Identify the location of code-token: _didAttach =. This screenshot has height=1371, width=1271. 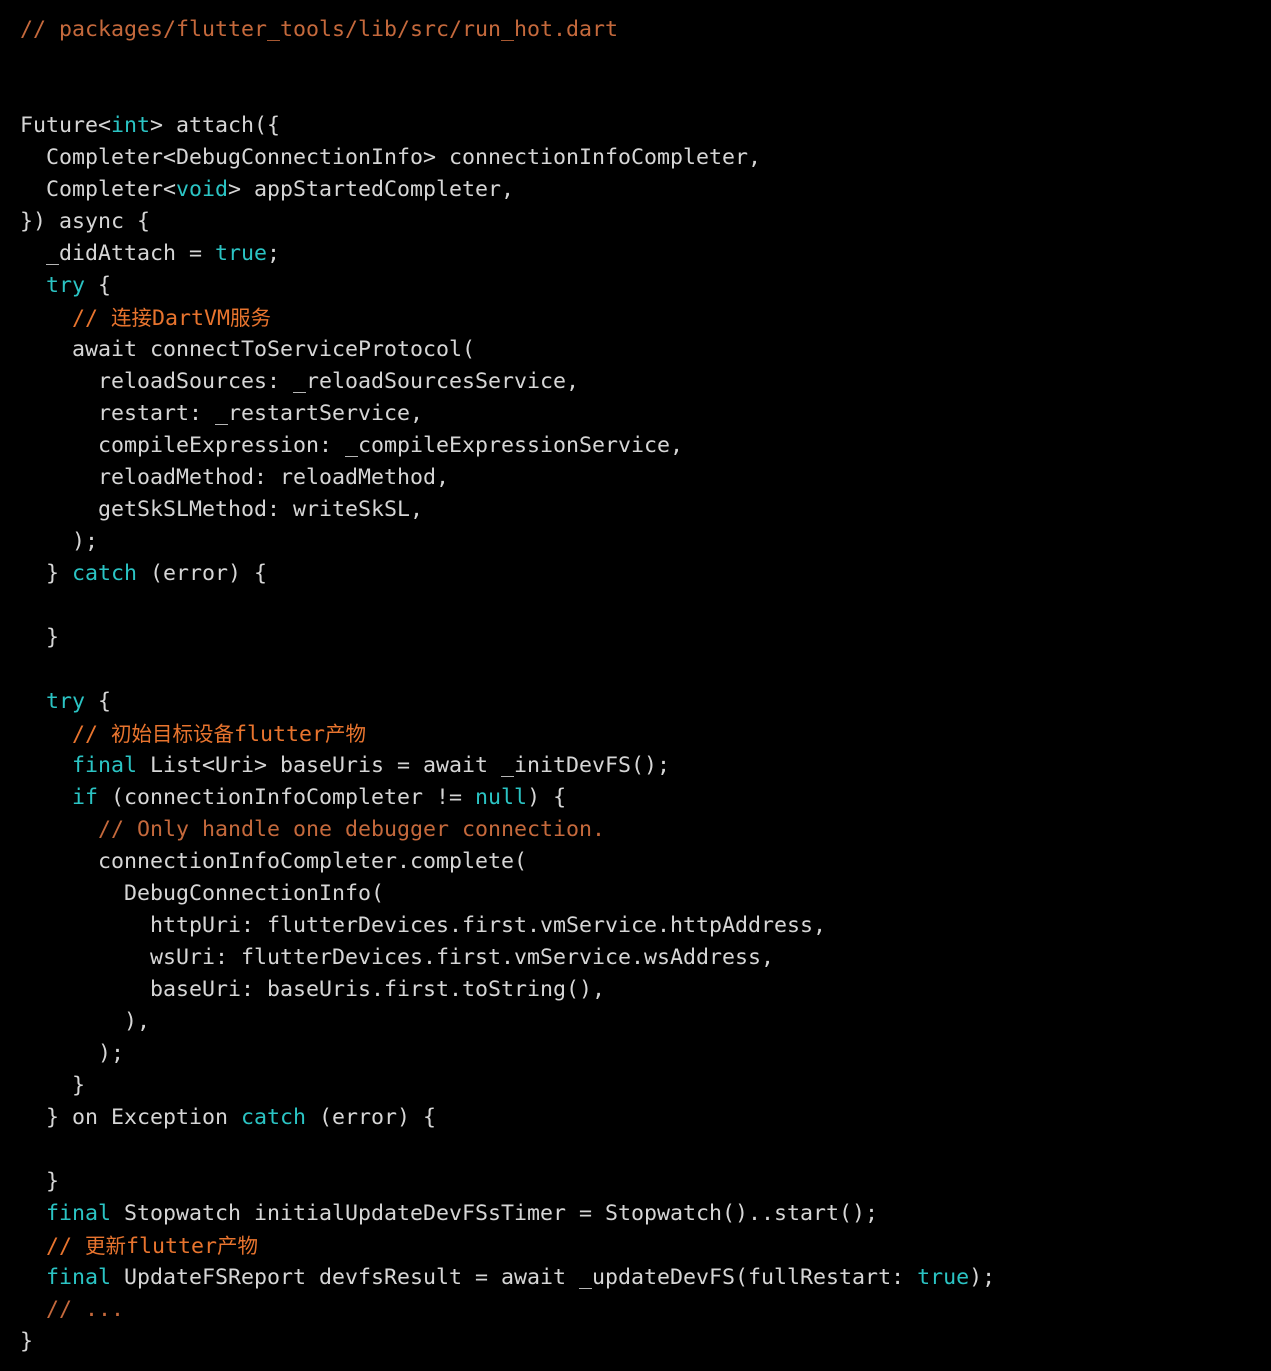
(118, 253).